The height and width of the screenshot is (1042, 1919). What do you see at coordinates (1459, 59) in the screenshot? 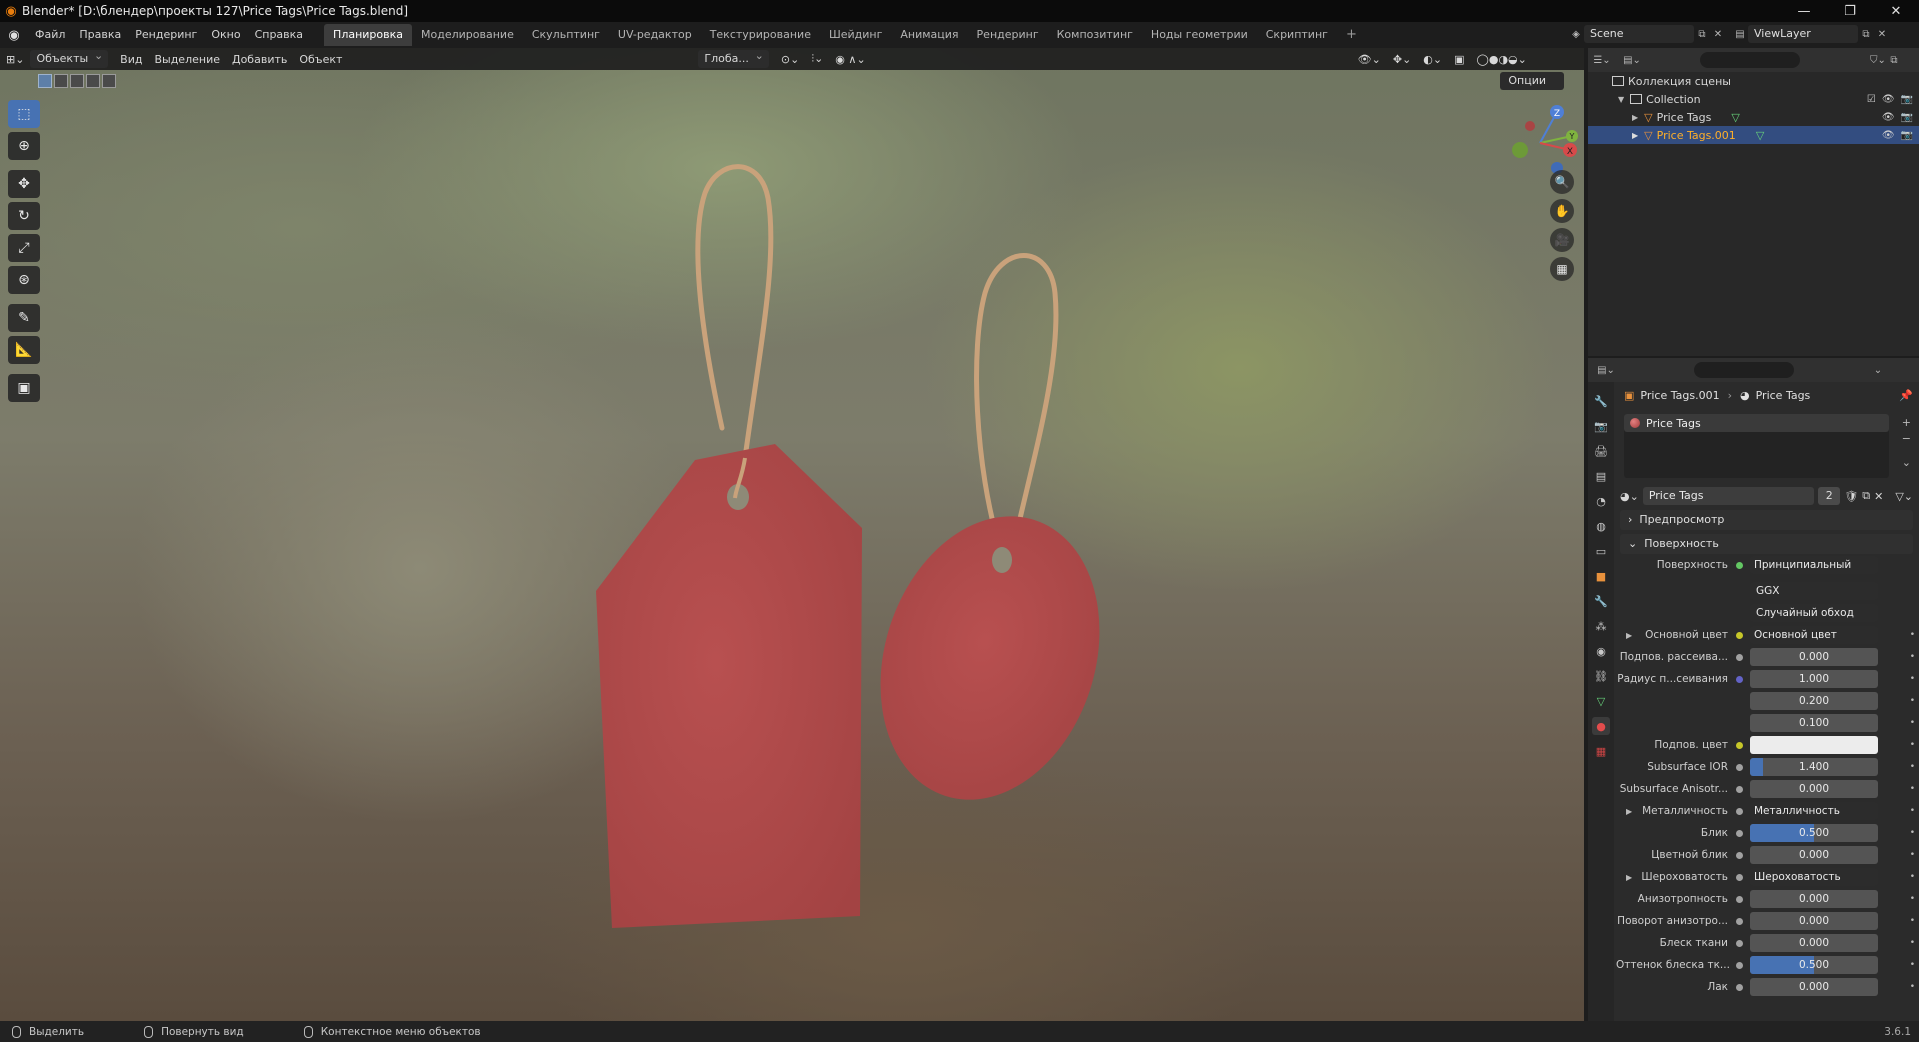
I see `xray-icon: ▣` at bounding box center [1459, 59].